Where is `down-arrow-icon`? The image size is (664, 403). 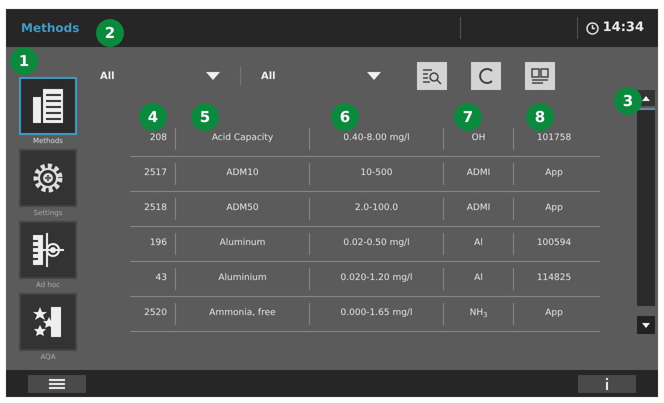
down-arrow-icon is located at coordinates (646, 325).